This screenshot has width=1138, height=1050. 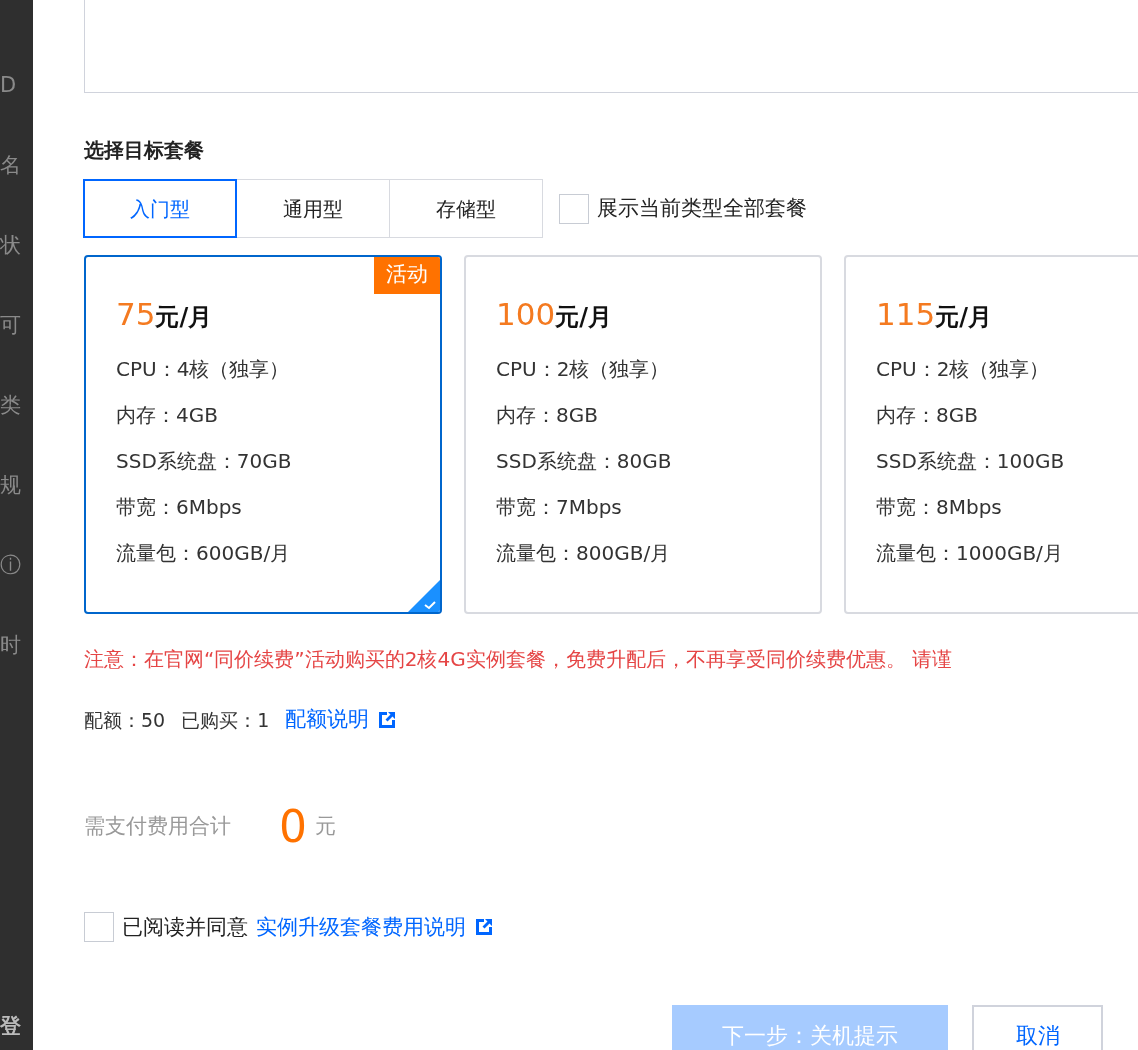 I want to click on checkbox, so click(x=574, y=208).